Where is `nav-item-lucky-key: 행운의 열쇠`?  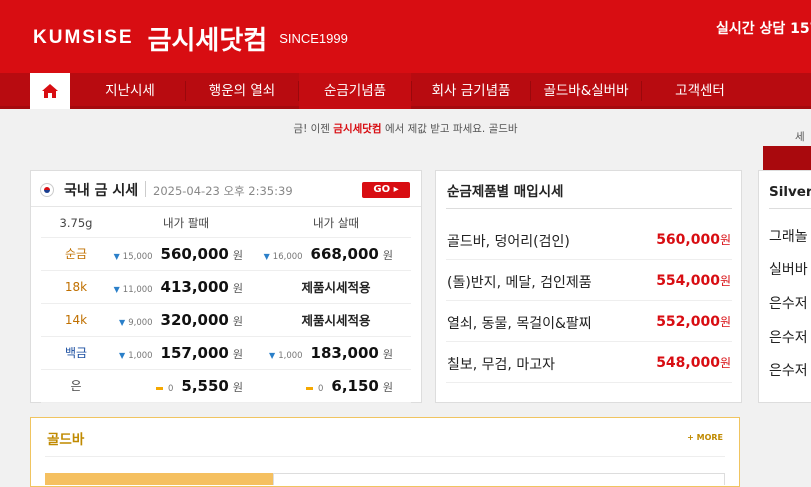 nav-item-lucky-key: 행운의 열쇠 is located at coordinates (242, 91).